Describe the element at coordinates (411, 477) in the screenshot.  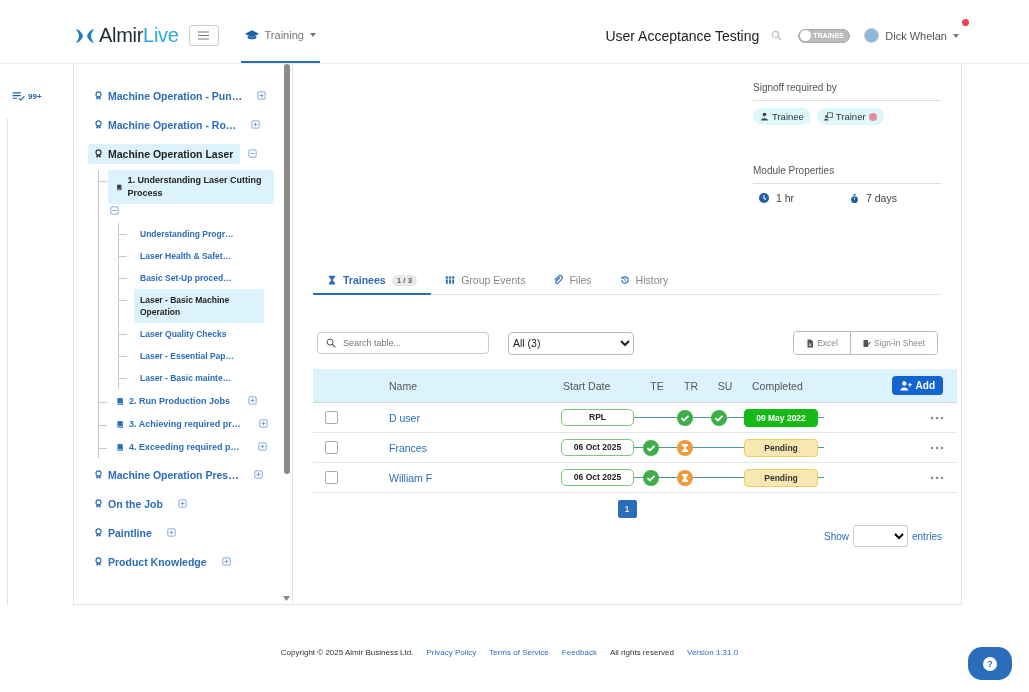
I see `trainee-name-link: William F` at that location.